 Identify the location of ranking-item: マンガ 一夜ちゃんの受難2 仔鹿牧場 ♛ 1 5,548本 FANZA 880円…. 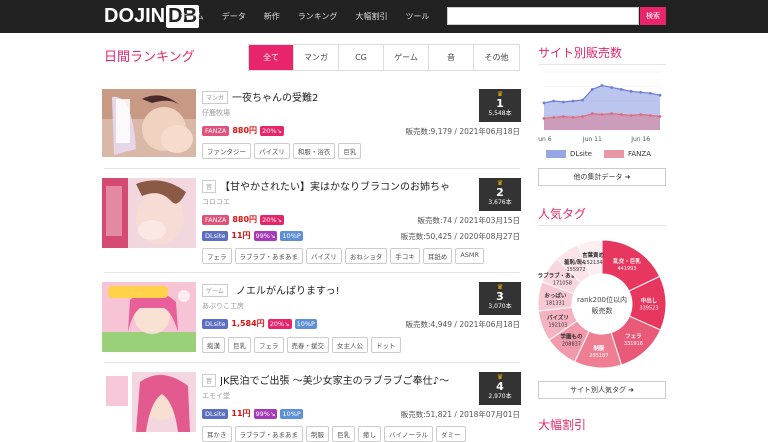
(312, 125).